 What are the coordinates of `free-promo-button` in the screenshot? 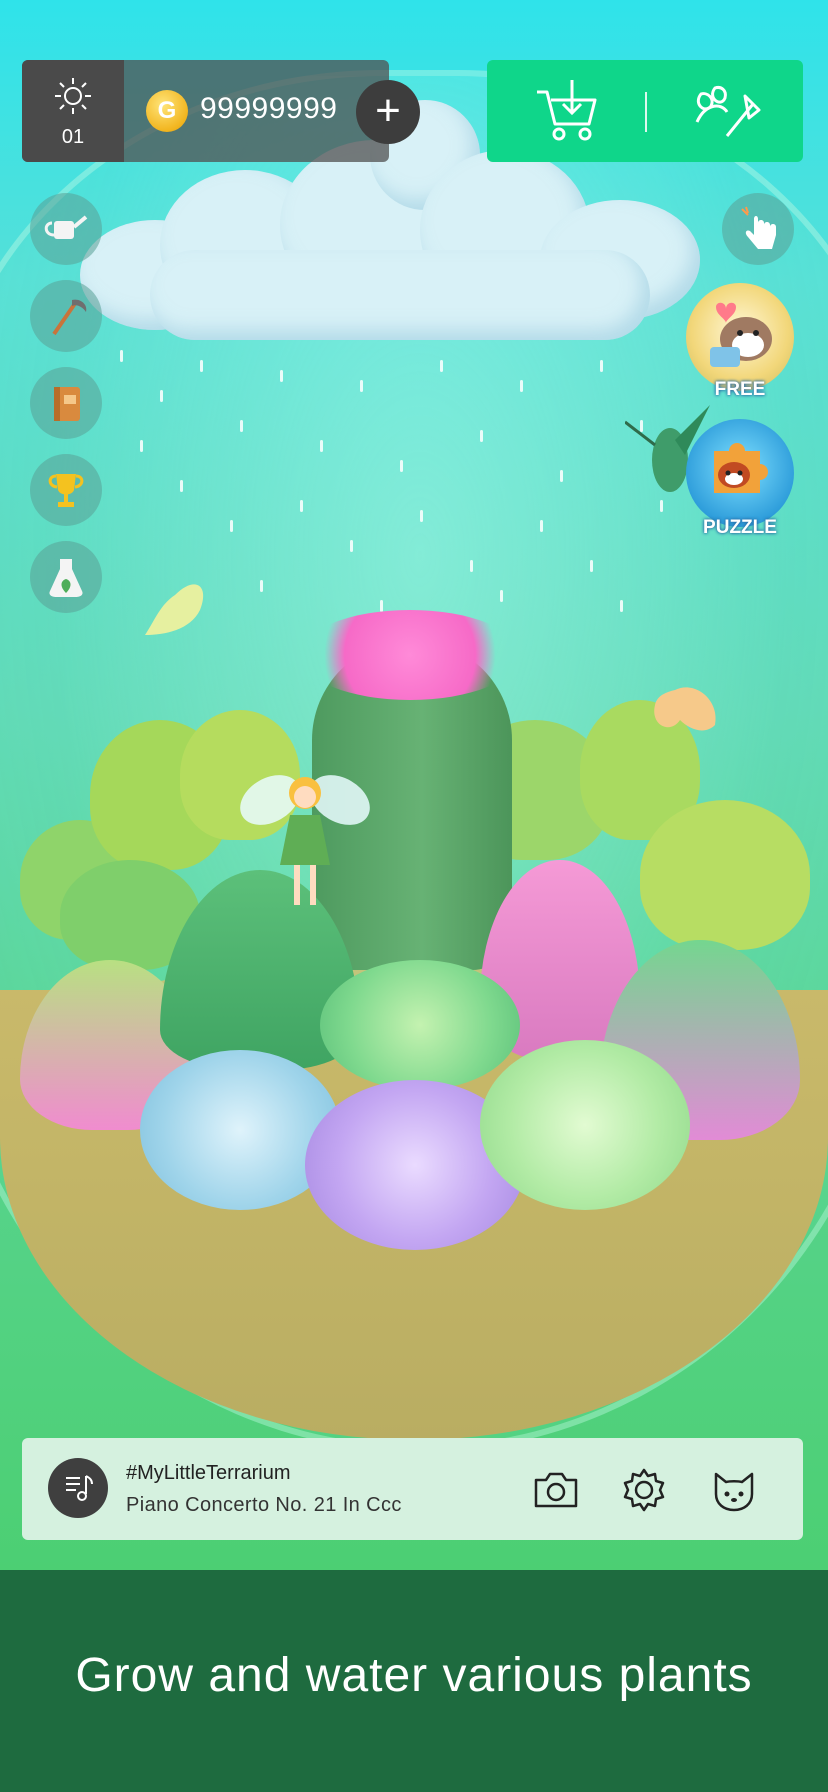 It's located at (740, 337).